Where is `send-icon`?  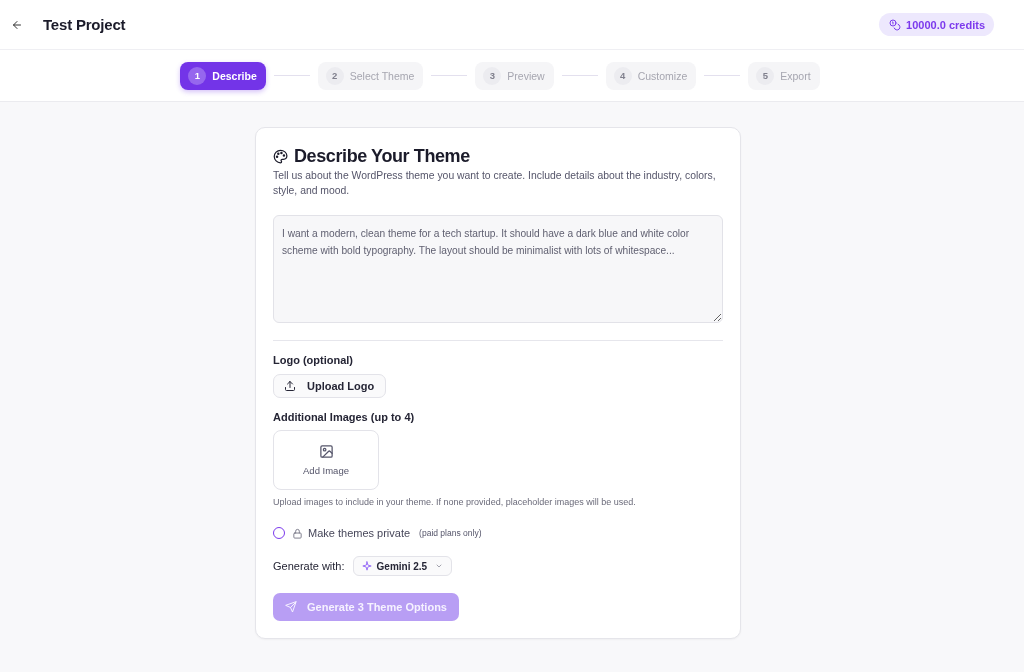
send-icon is located at coordinates (291, 607).